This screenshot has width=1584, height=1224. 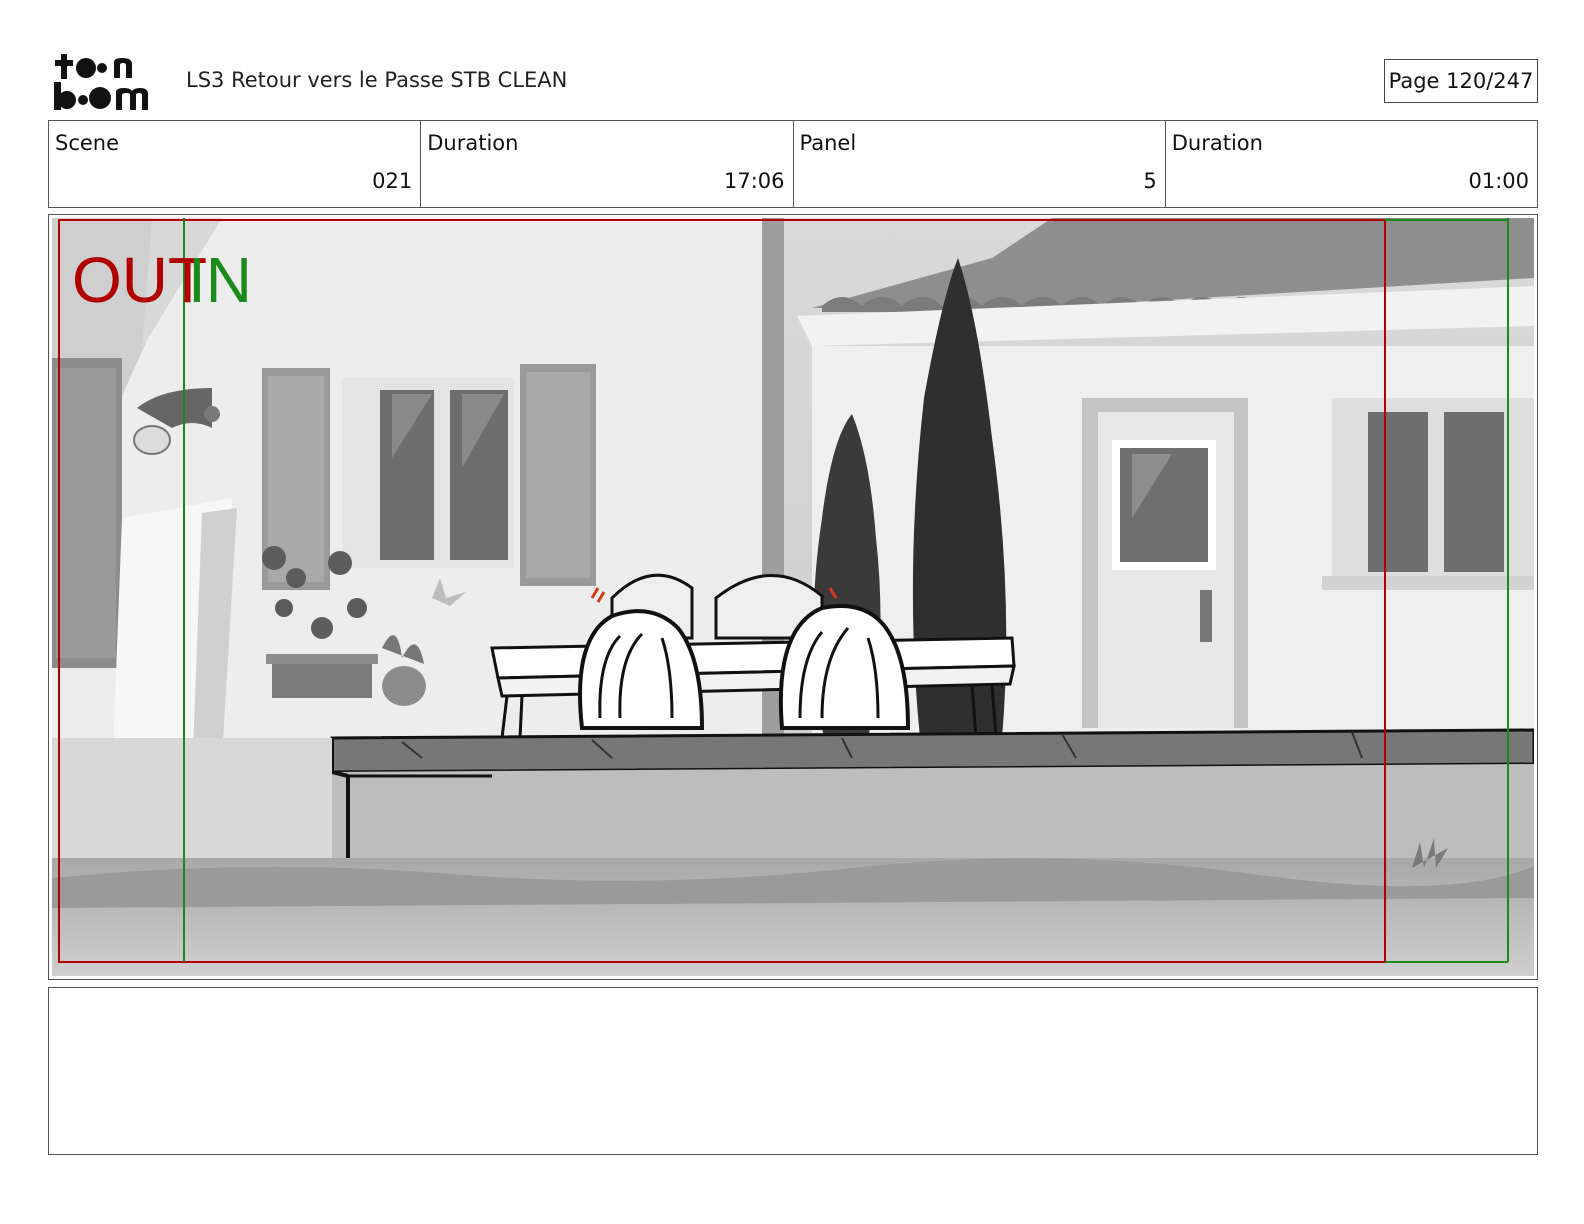 I want to click on panel-duration-cell: Duration 01:00, so click(x=1351, y=164).